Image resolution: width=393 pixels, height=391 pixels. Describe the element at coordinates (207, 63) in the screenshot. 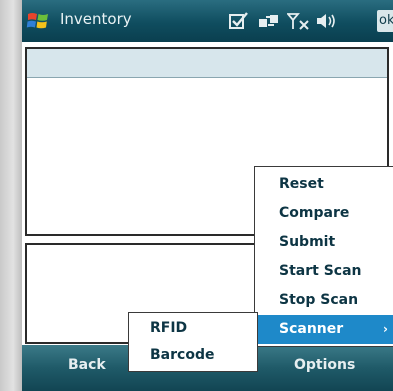

I see `list-header` at that location.